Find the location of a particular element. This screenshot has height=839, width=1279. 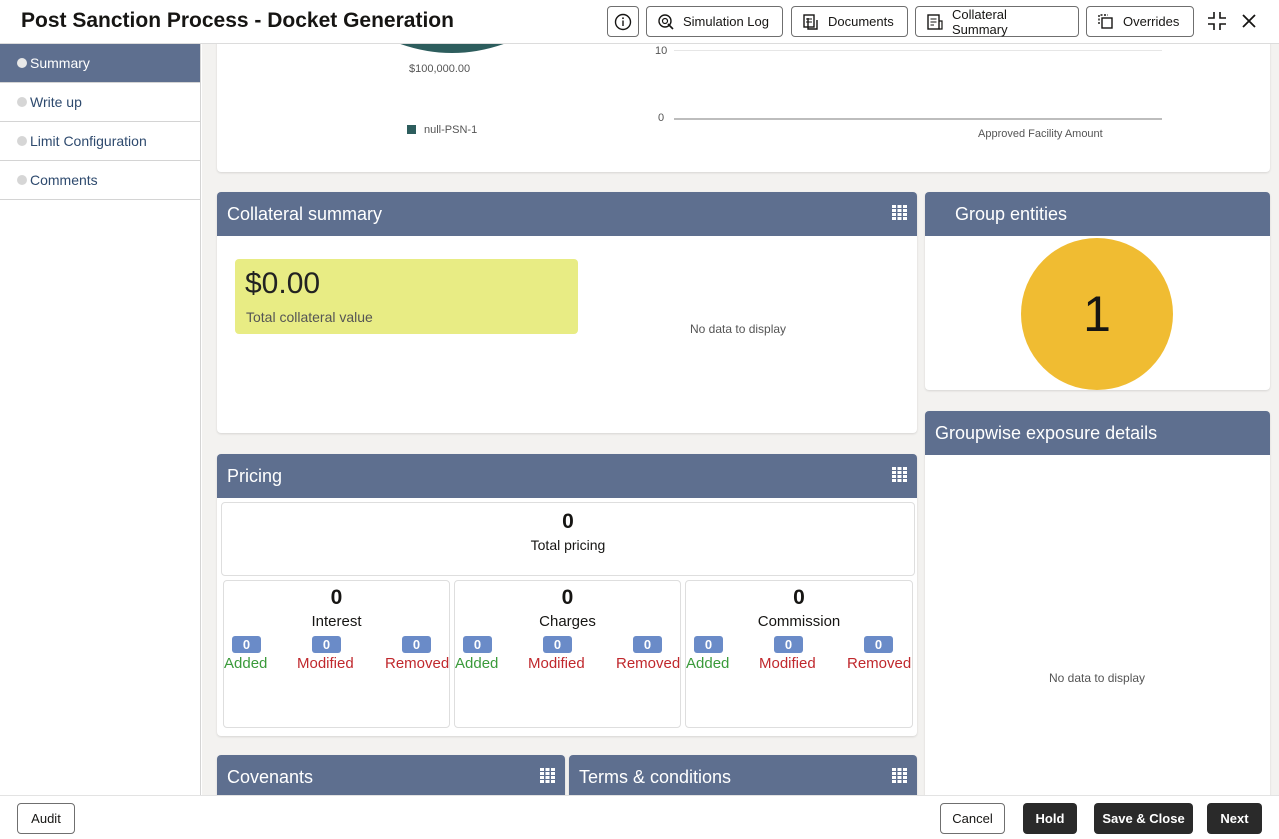

overrides-button: Overrides is located at coordinates (1140, 21).